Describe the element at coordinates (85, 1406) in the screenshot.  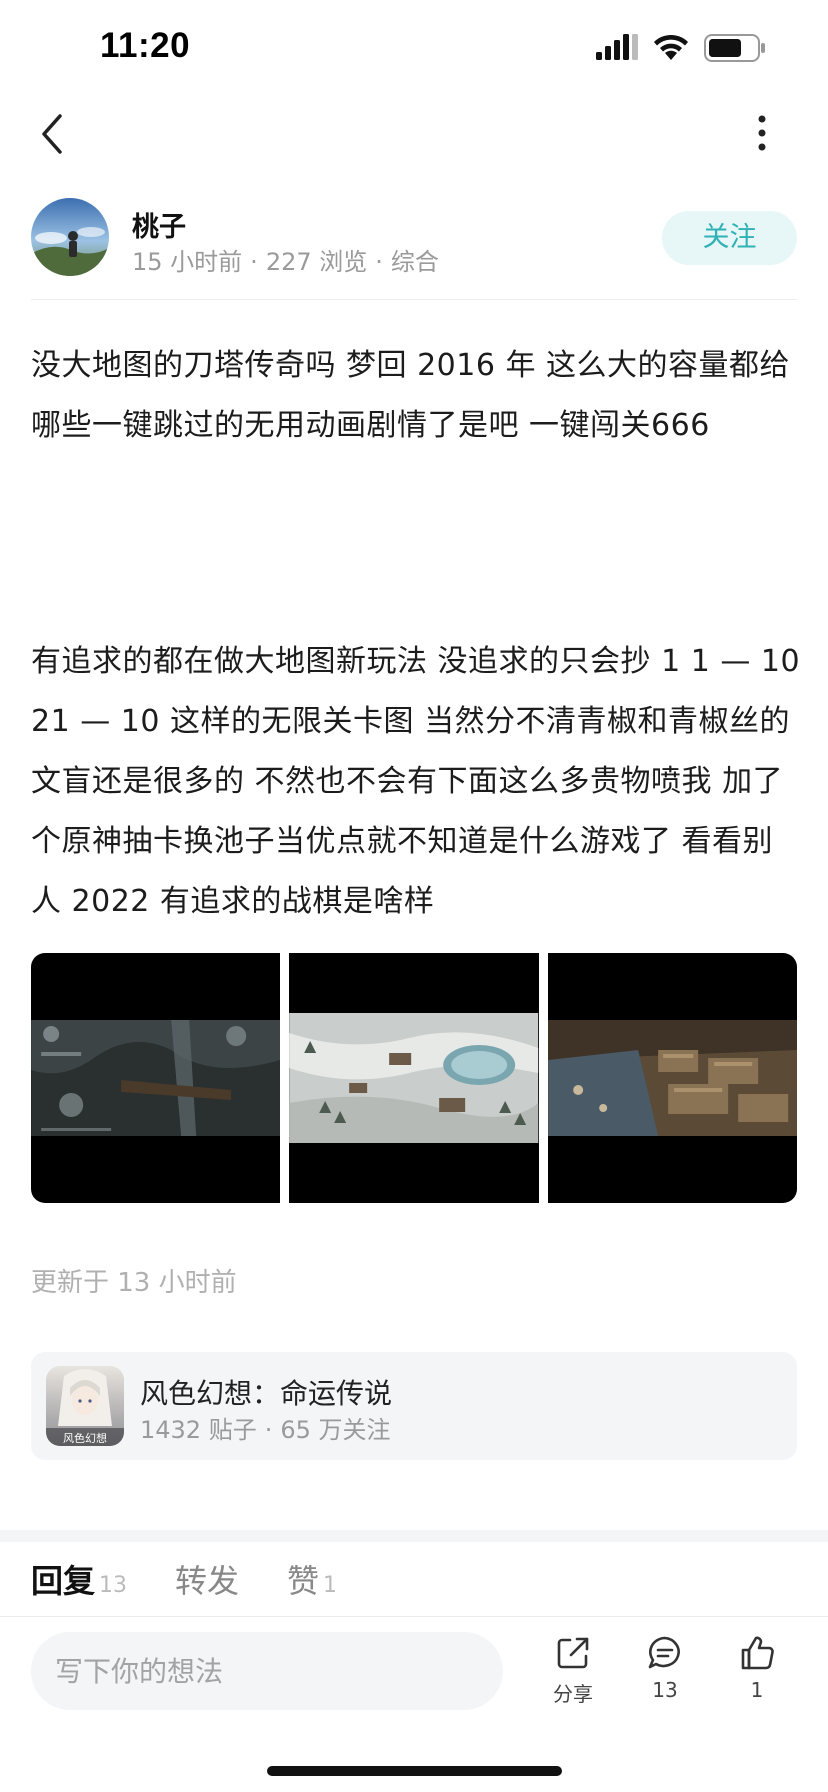
I see `game-icon: 风色幻想` at that location.